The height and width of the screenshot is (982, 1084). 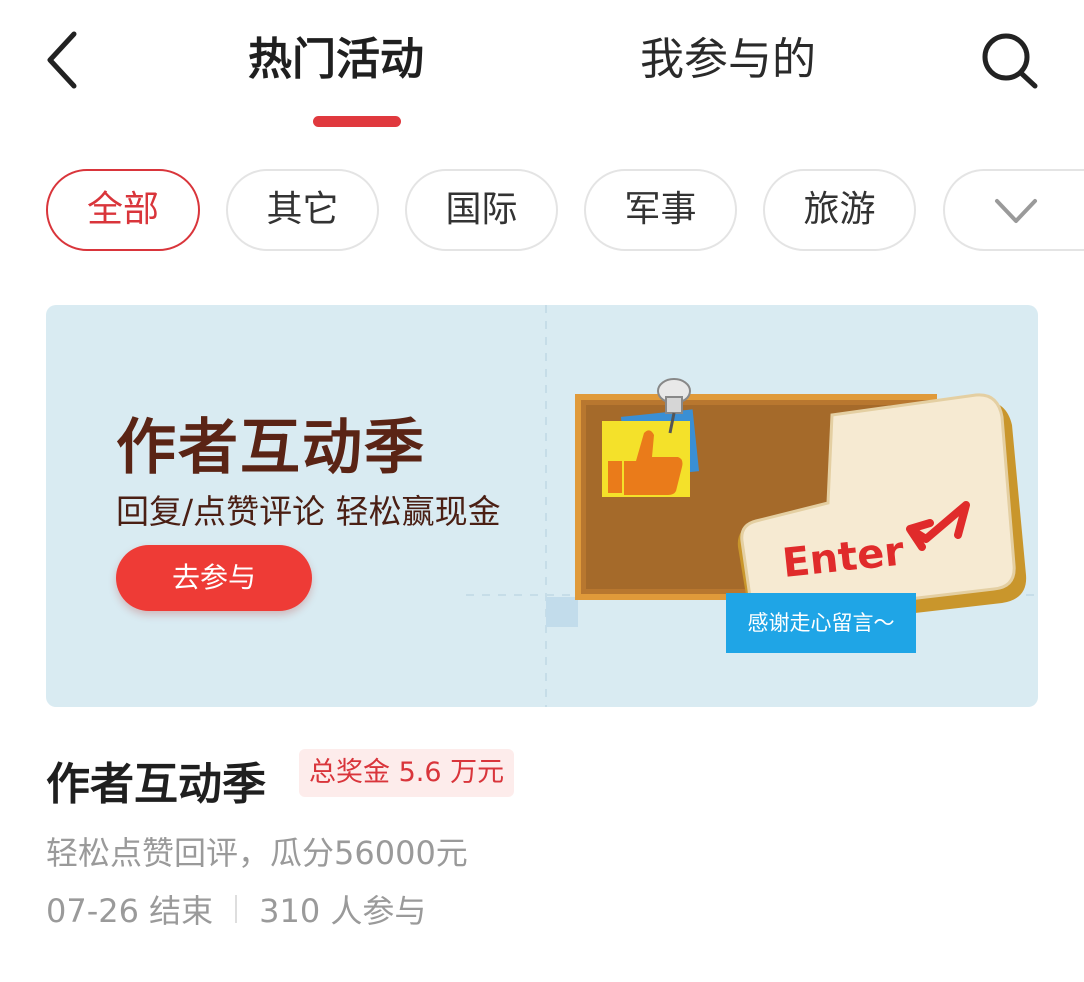 I want to click on search-icon, so click(x=1010, y=61).